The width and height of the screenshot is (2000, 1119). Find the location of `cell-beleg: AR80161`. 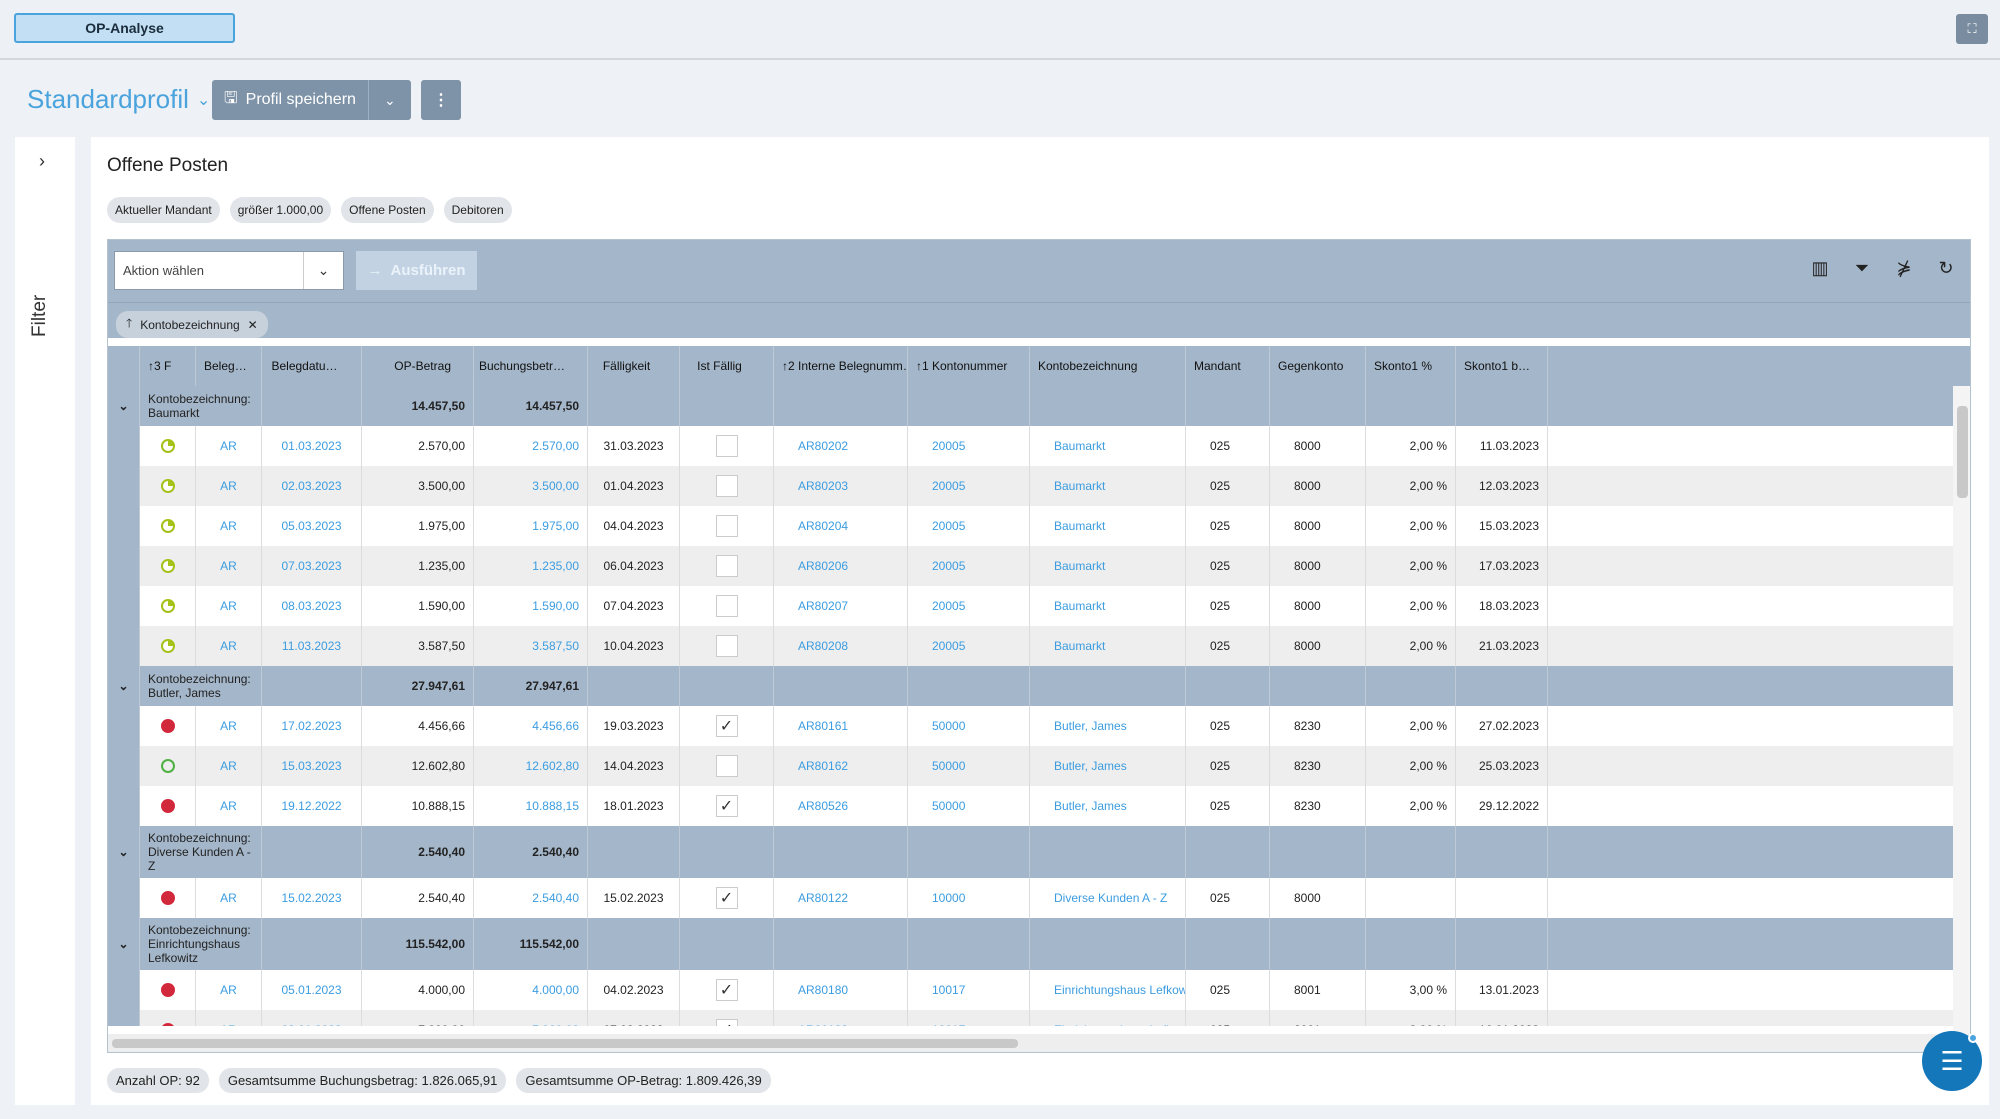

cell-beleg: AR80161 is located at coordinates (823, 726).